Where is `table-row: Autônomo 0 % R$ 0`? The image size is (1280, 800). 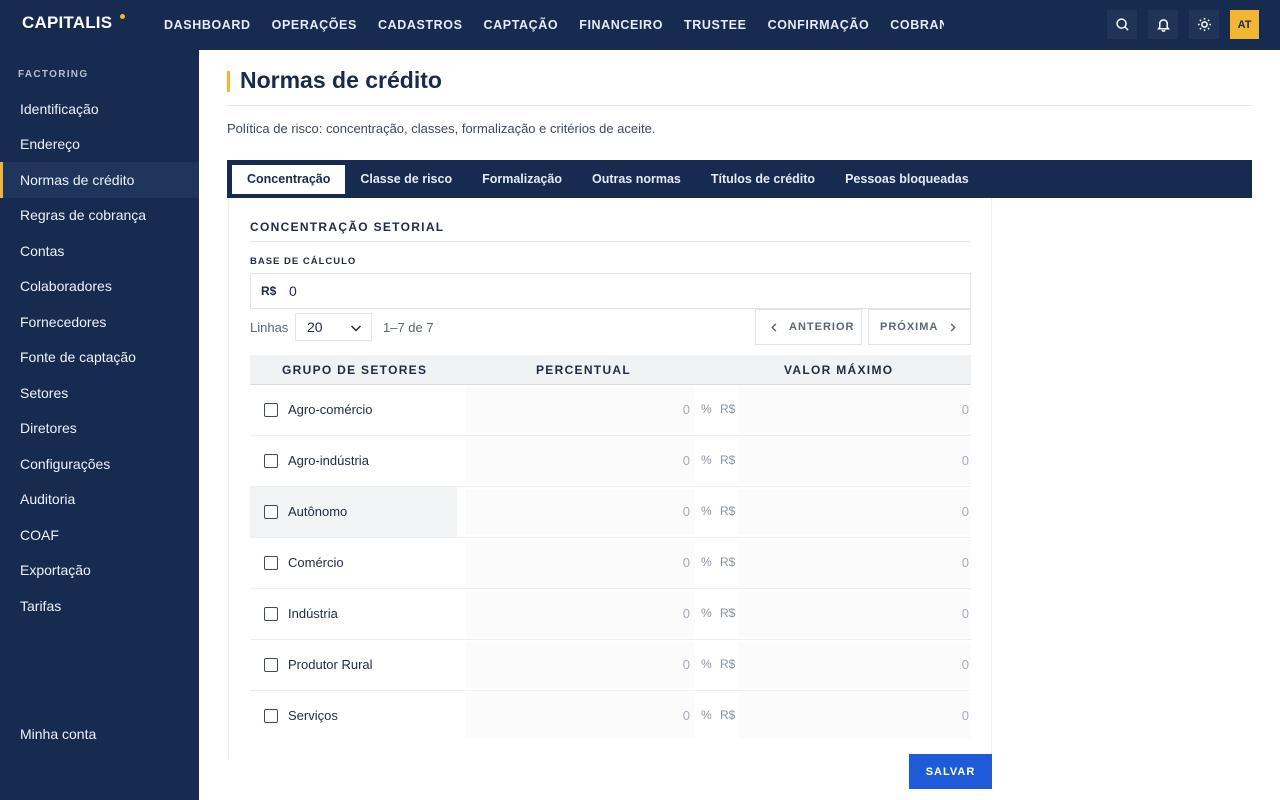
table-row: Autônomo 0 % R$ 0 is located at coordinates (610, 512).